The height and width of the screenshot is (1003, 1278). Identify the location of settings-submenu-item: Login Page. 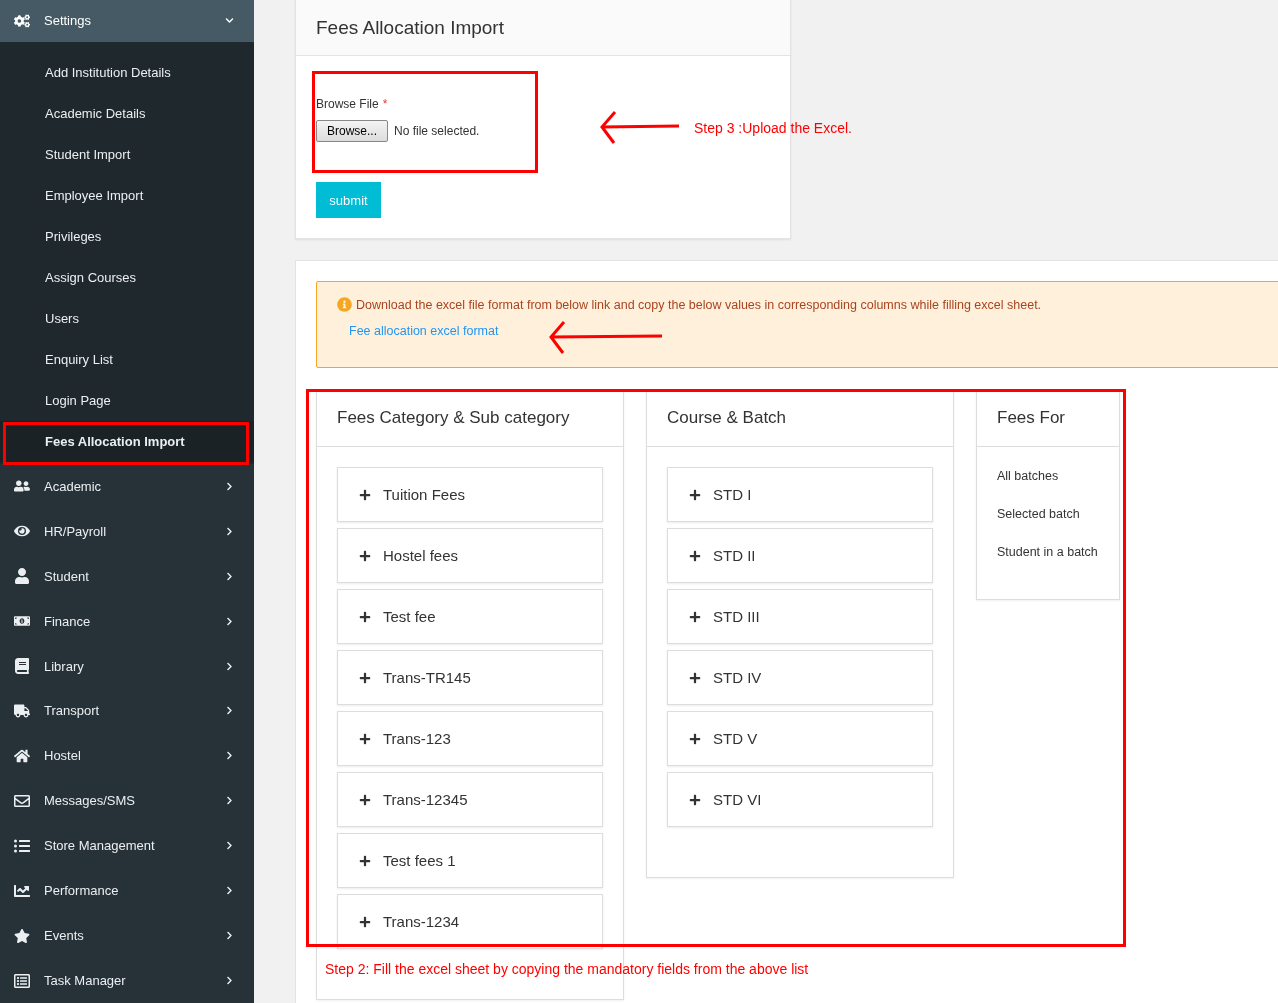
(127, 400).